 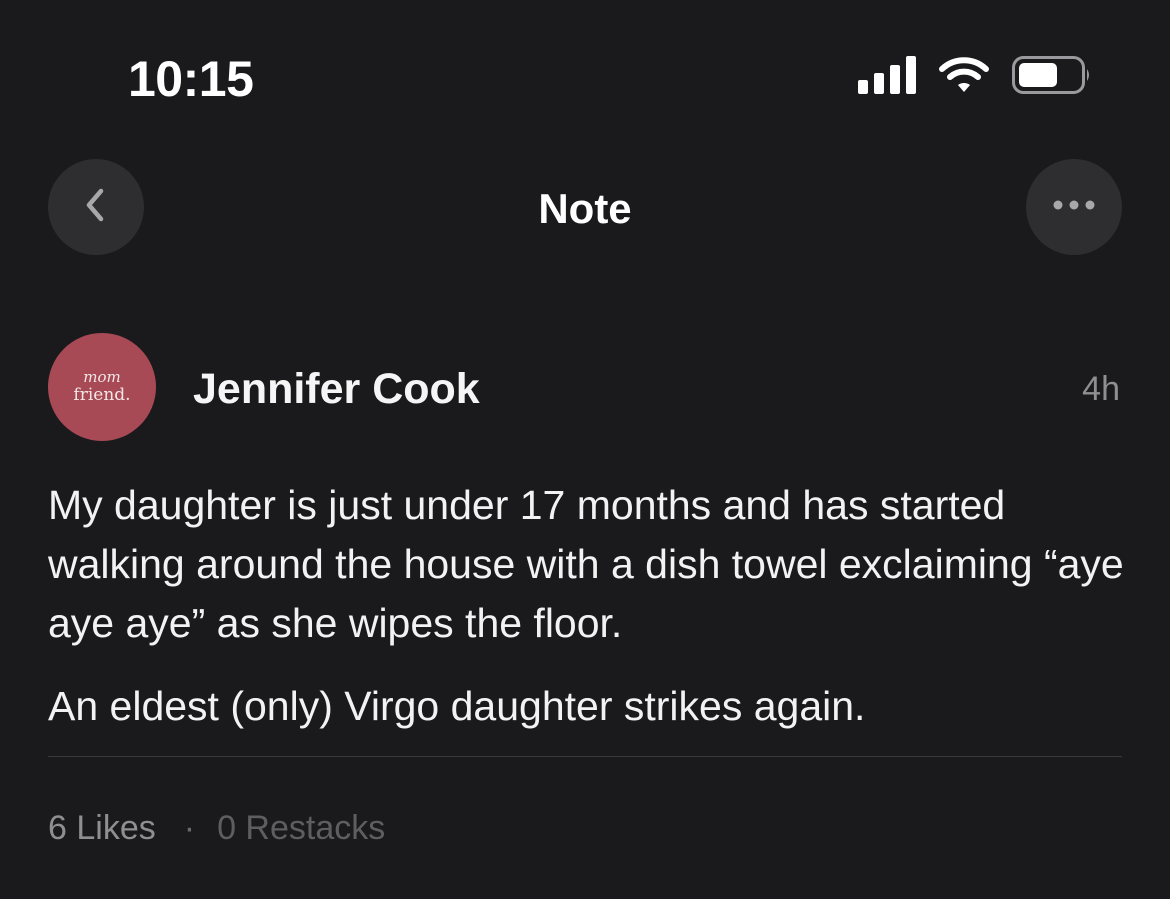 What do you see at coordinates (1052, 77) in the screenshot?
I see `battery-icon` at bounding box center [1052, 77].